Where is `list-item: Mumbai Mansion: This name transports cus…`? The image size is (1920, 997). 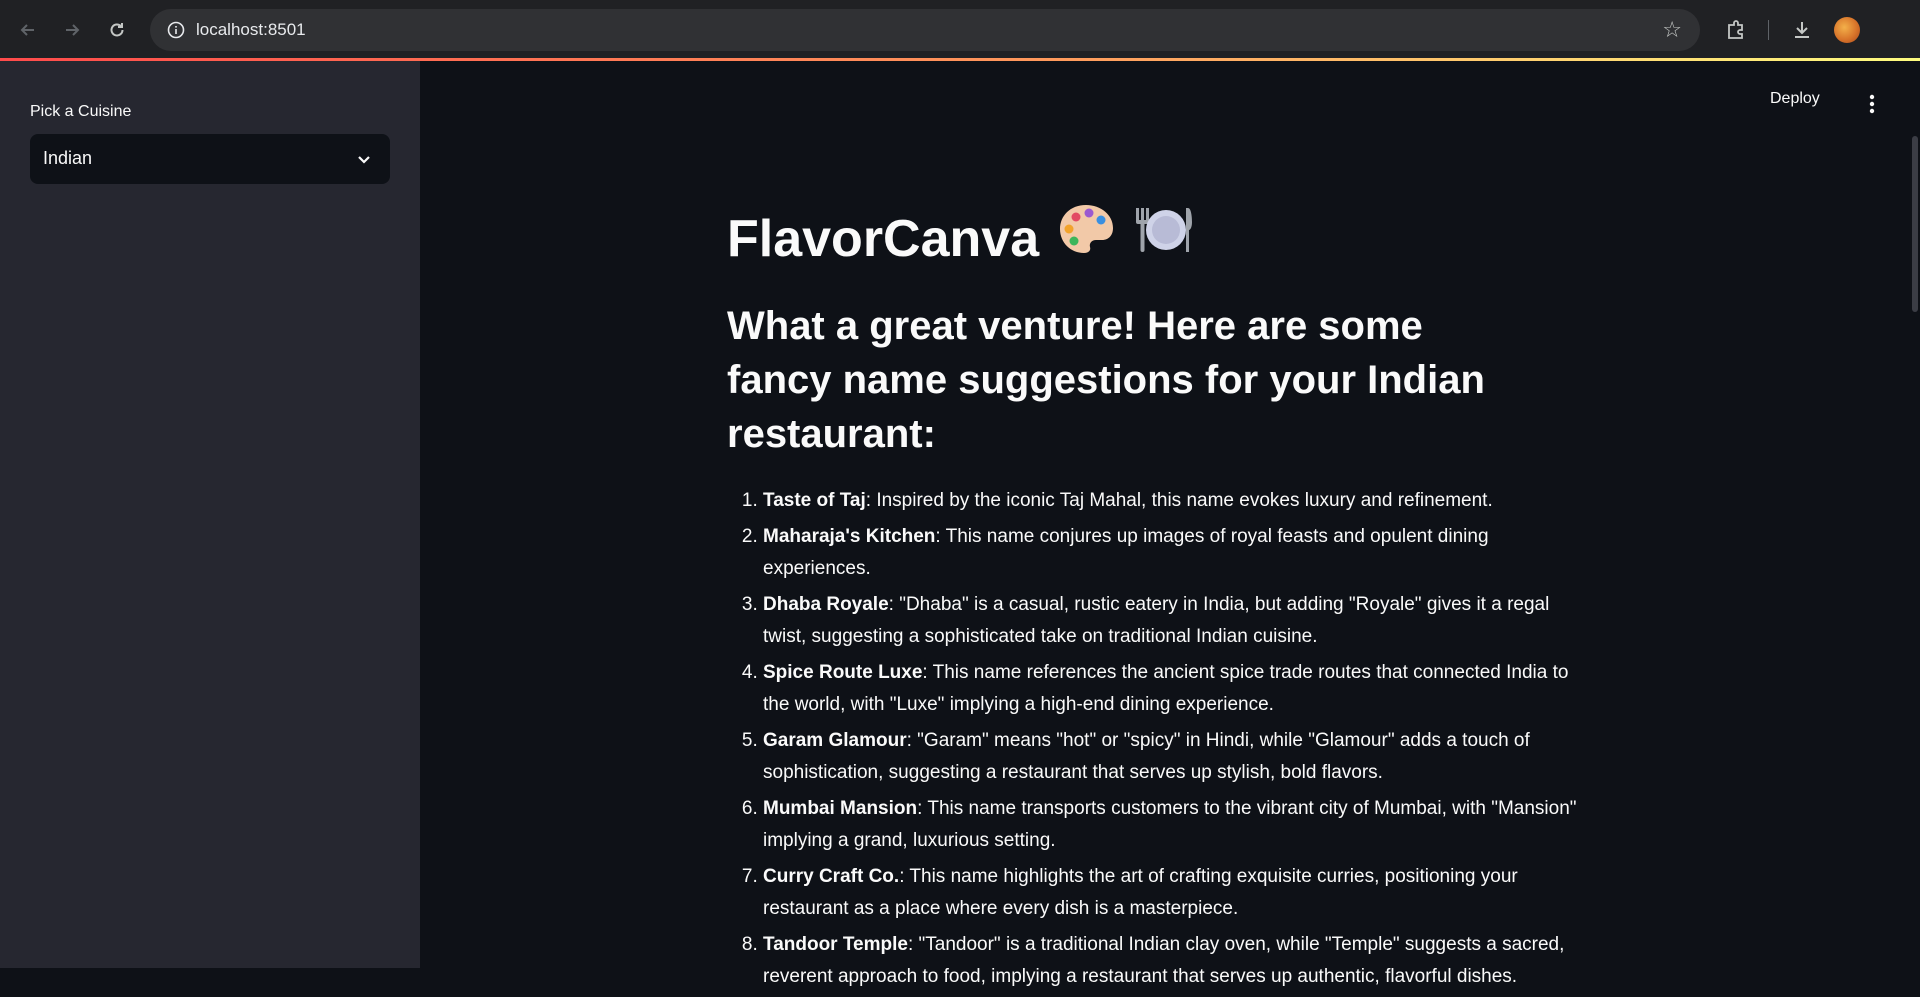 list-item: Mumbai Mansion: This name transports cus… is located at coordinates (1180, 825).